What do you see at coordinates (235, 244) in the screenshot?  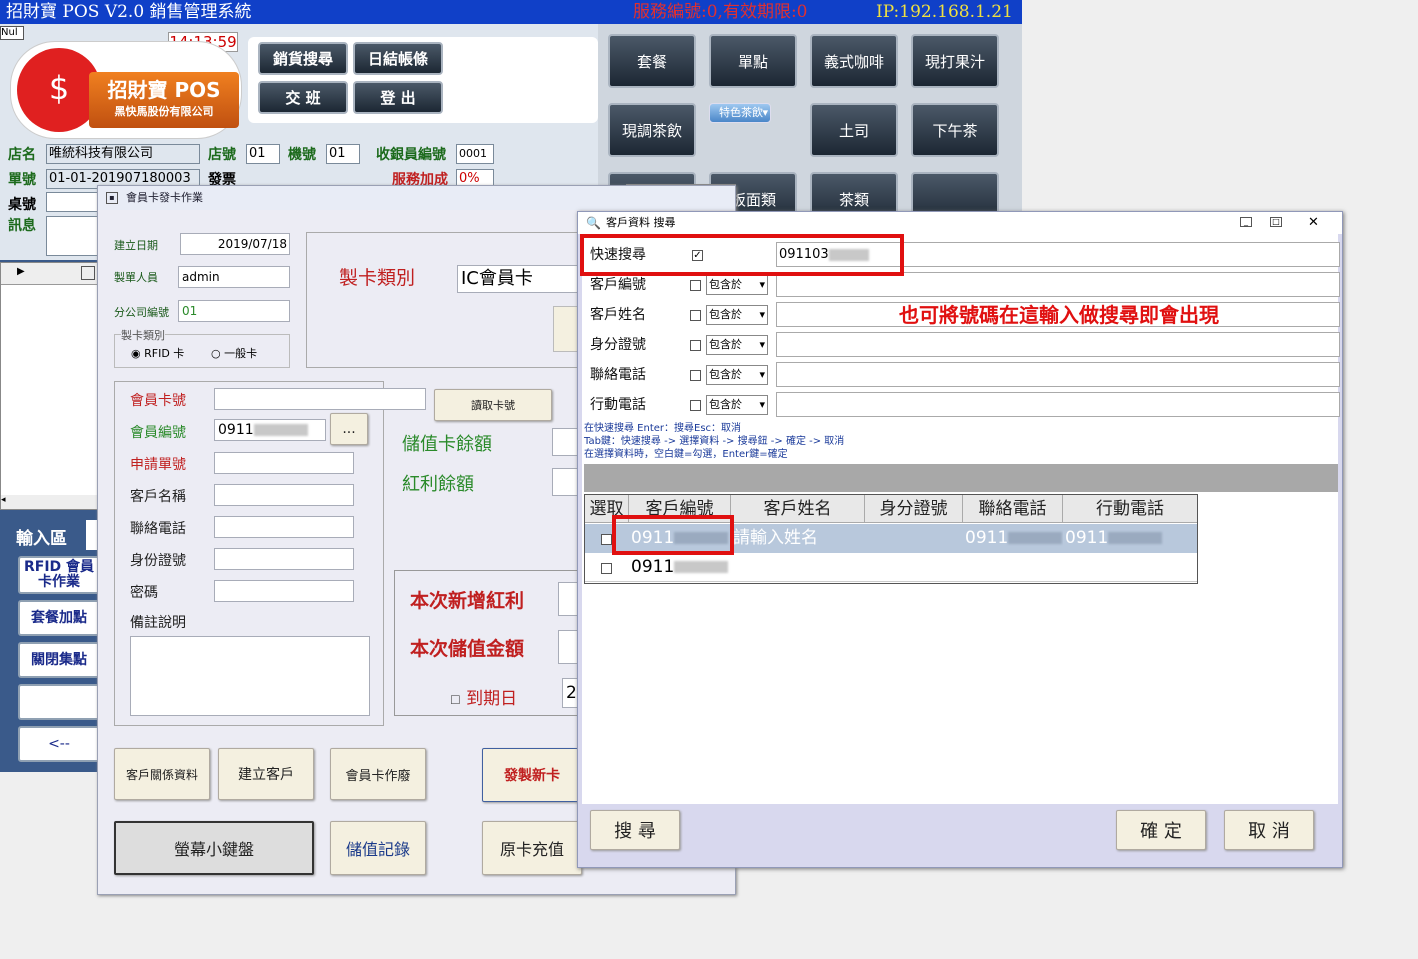 I see `create-date-field: 2019/07/18` at bounding box center [235, 244].